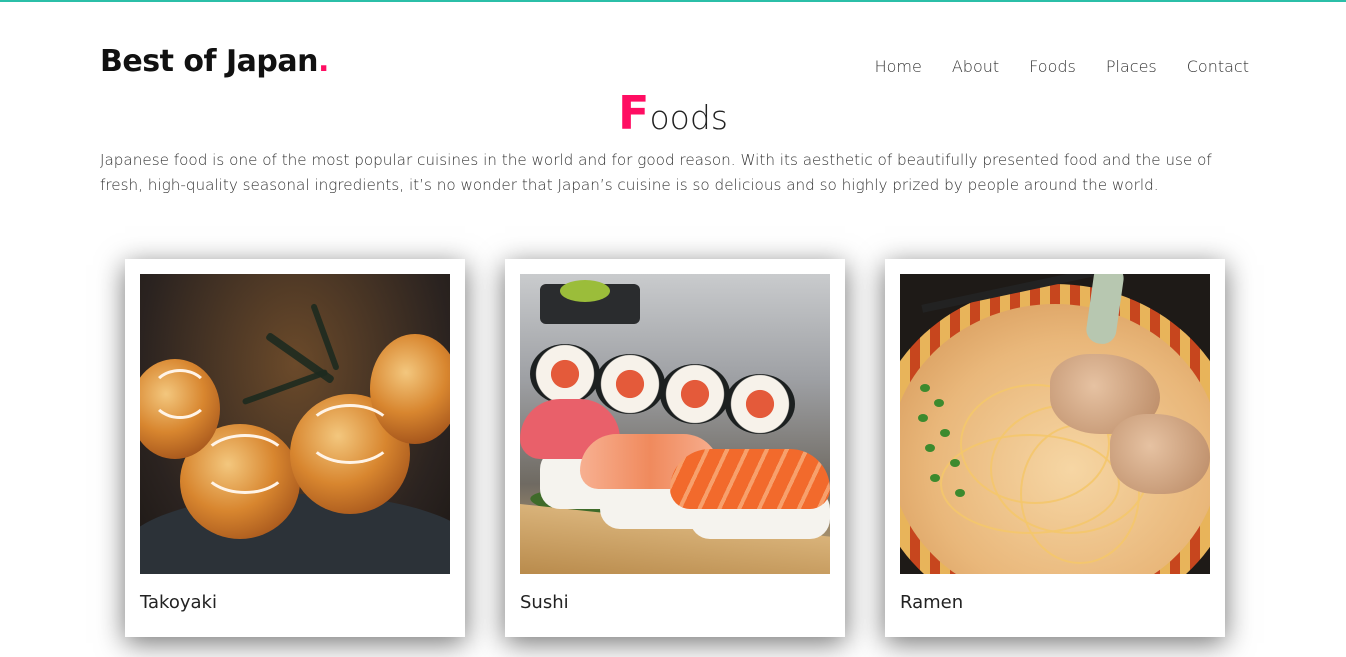  What do you see at coordinates (673, 1) in the screenshot?
I see `top-accent-line` at bounding box center [673, 1].